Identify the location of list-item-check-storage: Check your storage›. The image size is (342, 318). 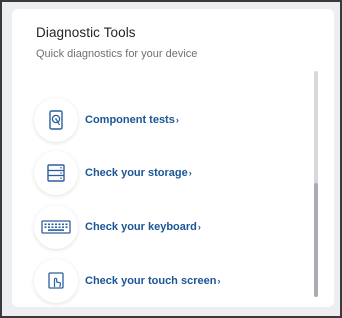
(113, 173).